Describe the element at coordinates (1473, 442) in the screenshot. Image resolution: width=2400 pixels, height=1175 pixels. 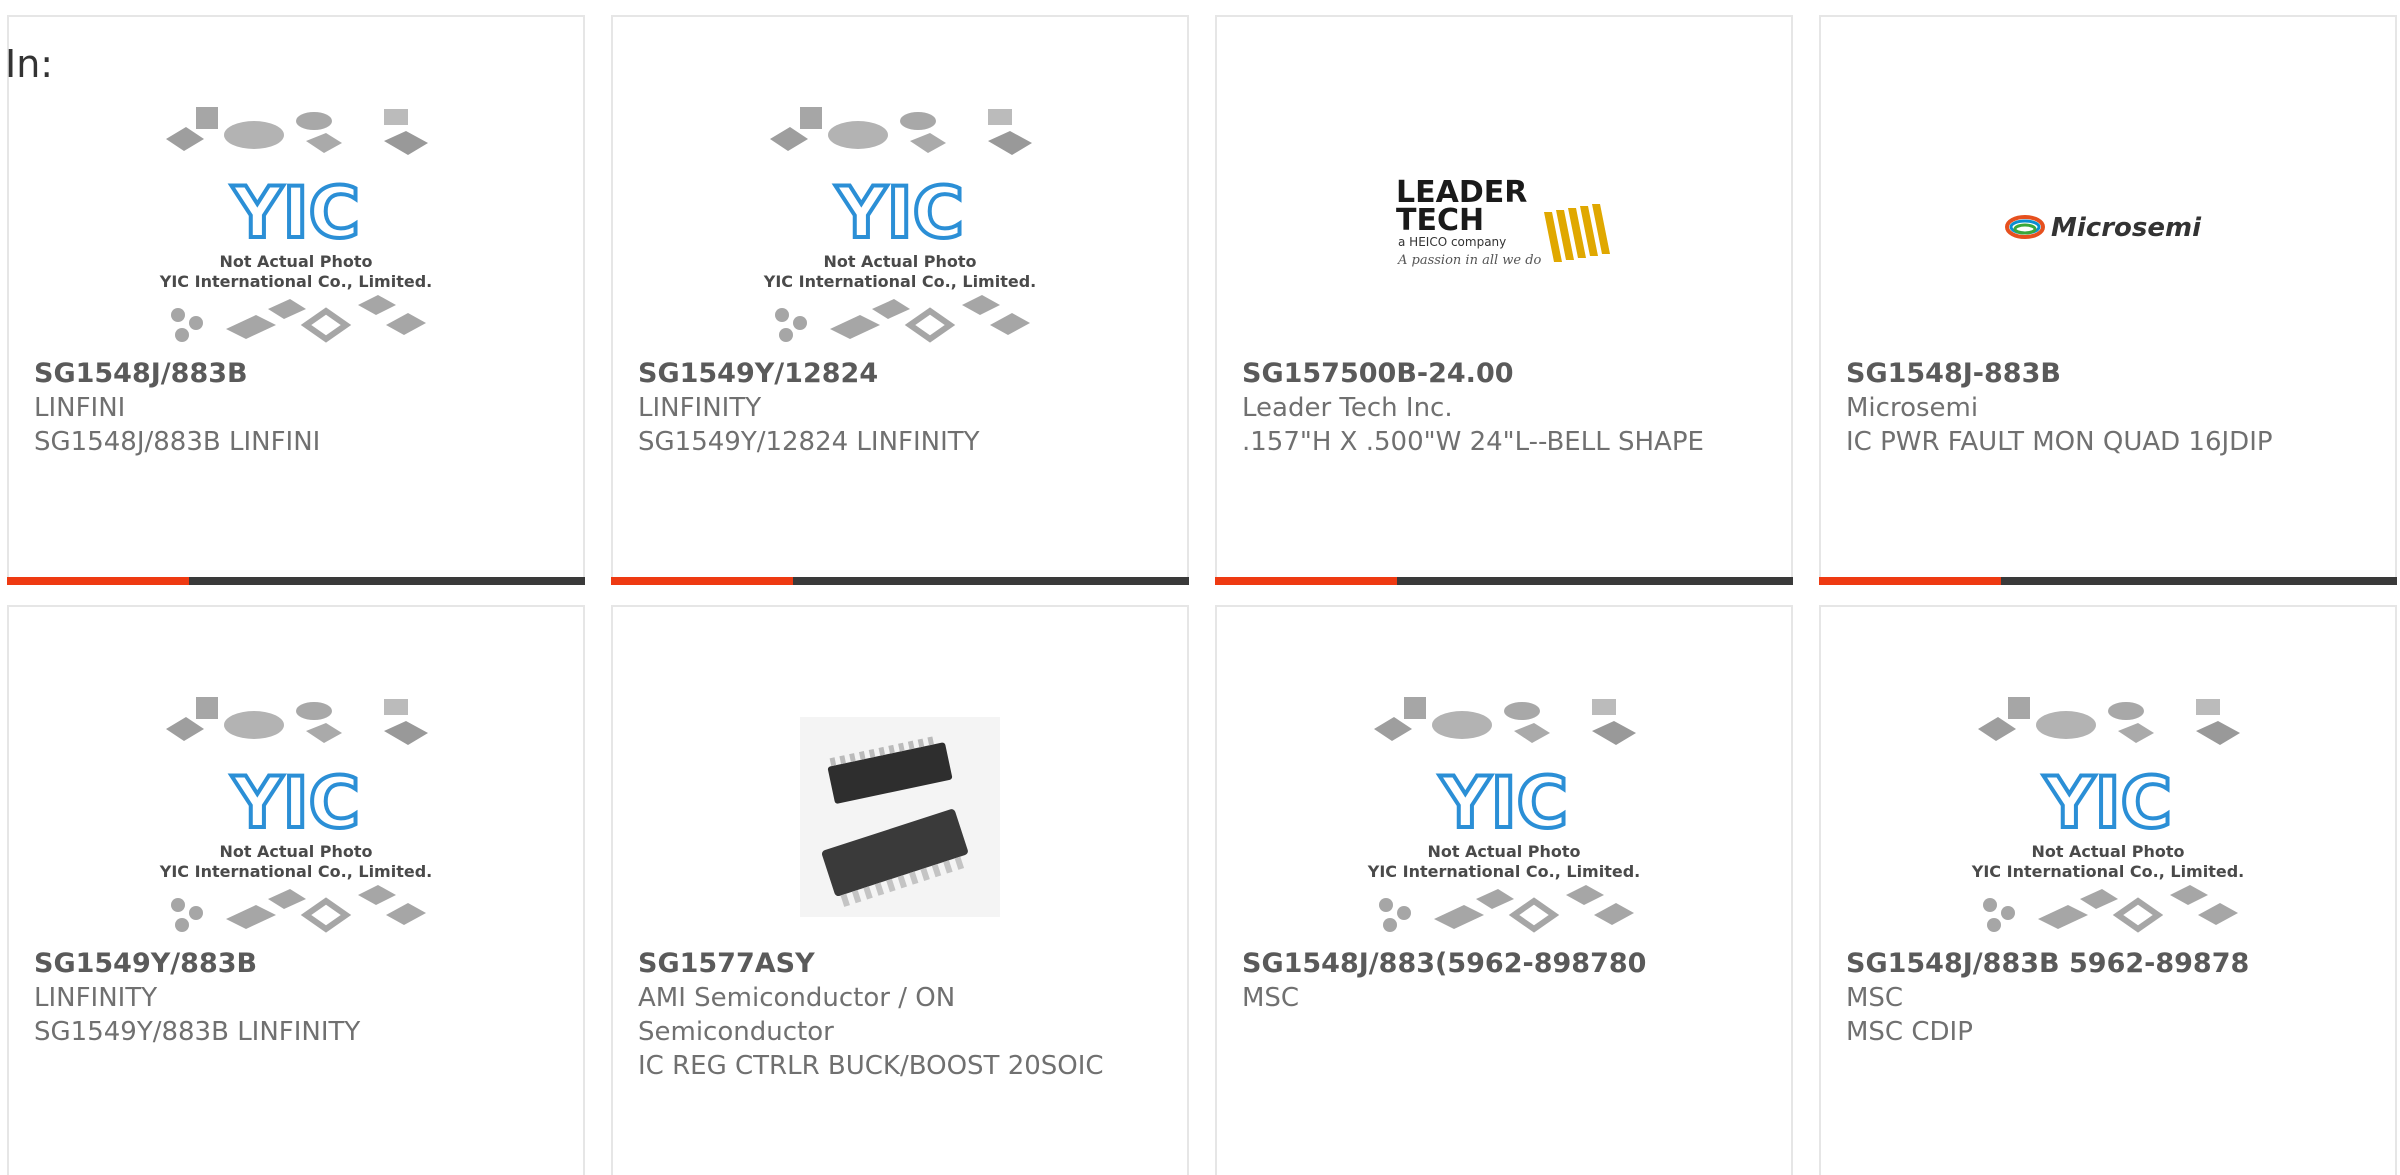
I see `description: .157"H X .500"W 24"L--BELL SHAPE` at that location.